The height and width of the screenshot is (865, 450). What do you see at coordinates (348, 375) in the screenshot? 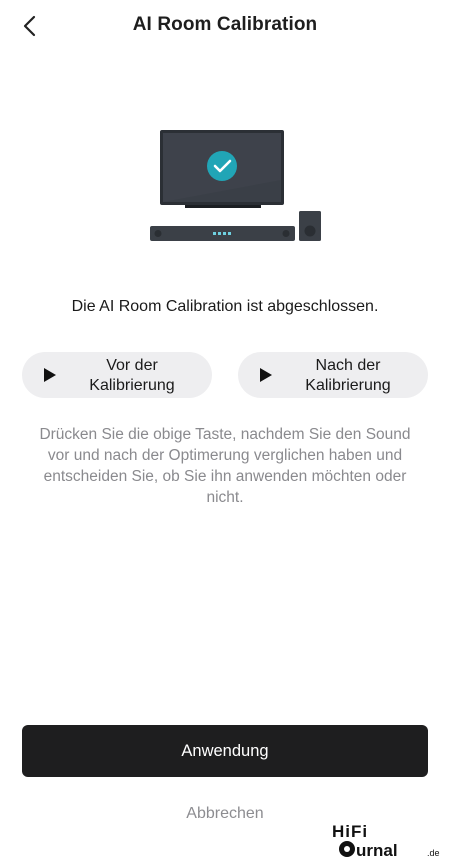
I see `after-calibration-label: Nach der Kalibrierung` at bounding box center [348, 375].